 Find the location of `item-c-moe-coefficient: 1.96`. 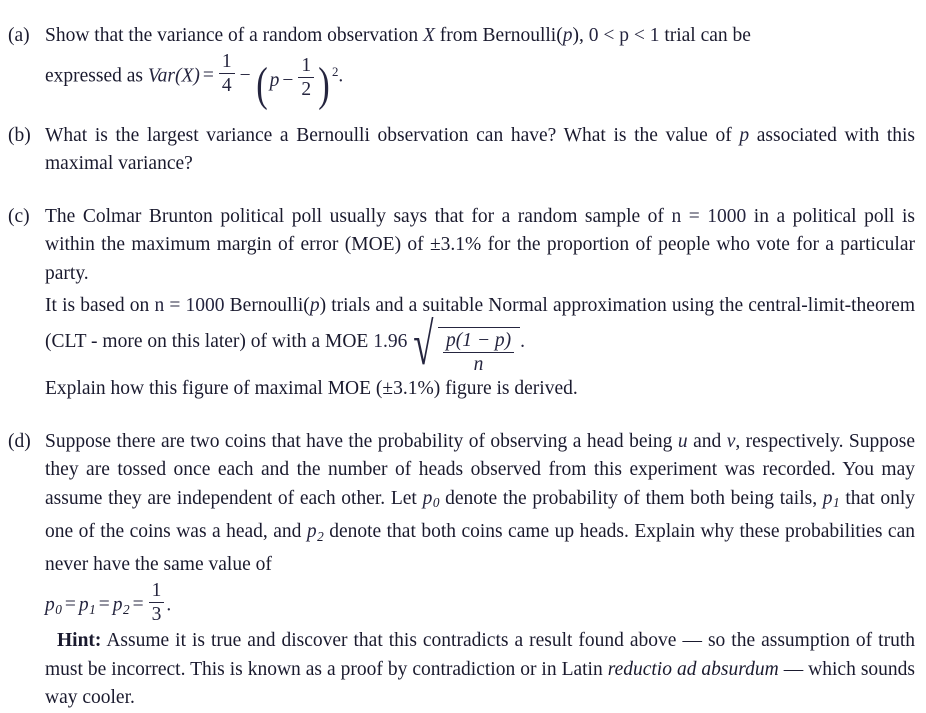

item-c-moe-coefficient: 1.96 is located at coordinates (390, 342).